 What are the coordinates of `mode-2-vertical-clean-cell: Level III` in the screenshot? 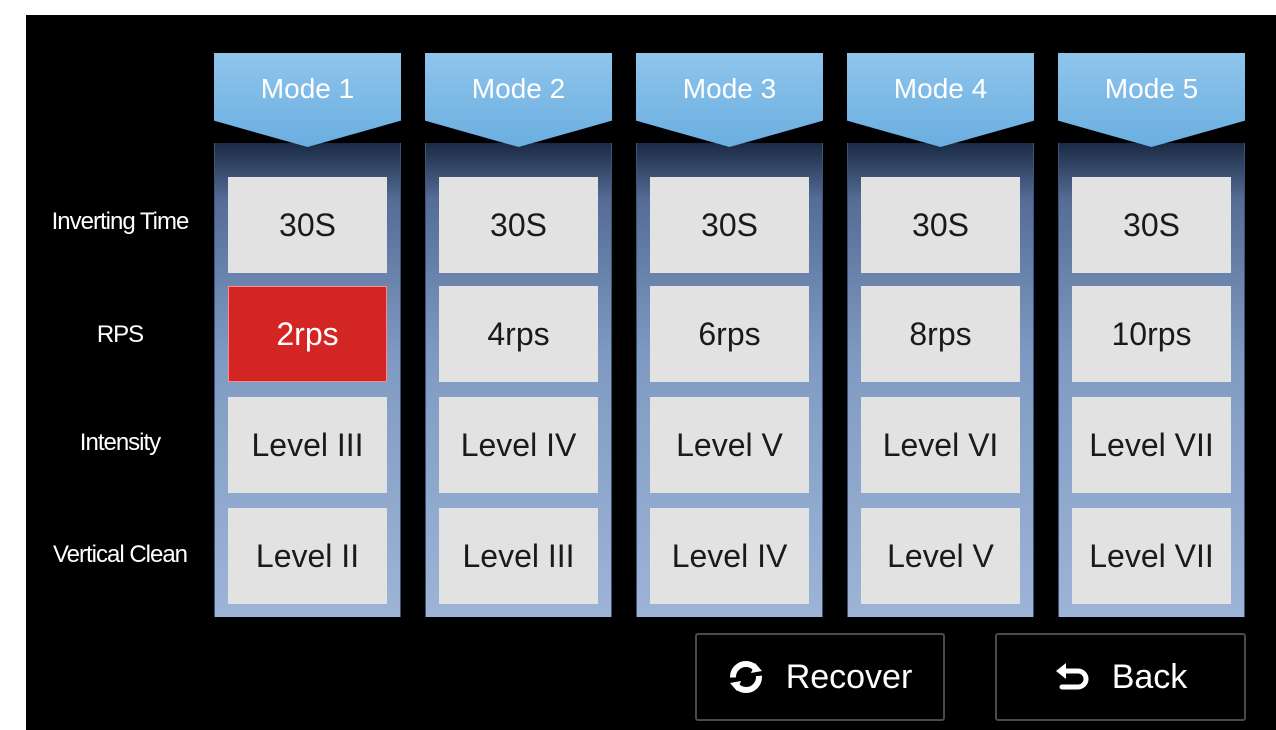 It's located at (518, 556).